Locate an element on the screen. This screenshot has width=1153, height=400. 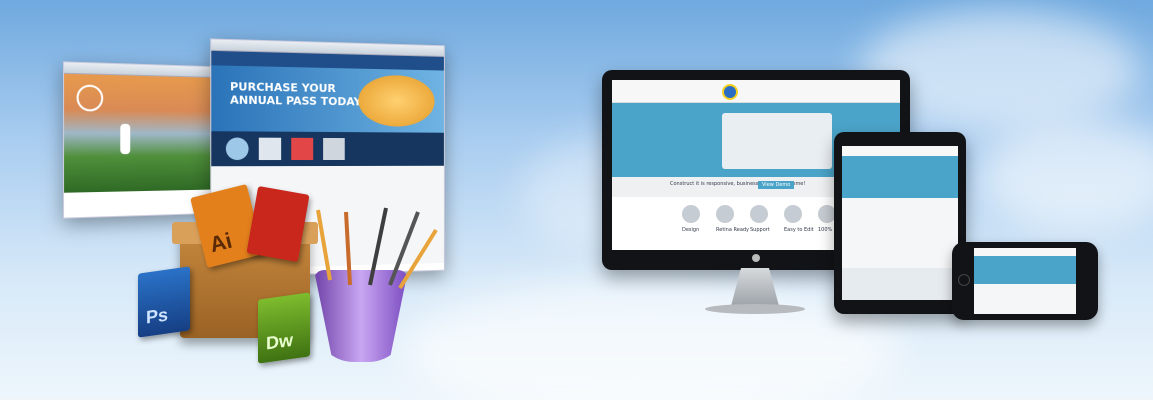
site-feature-row is located at coordinates (327, 149).